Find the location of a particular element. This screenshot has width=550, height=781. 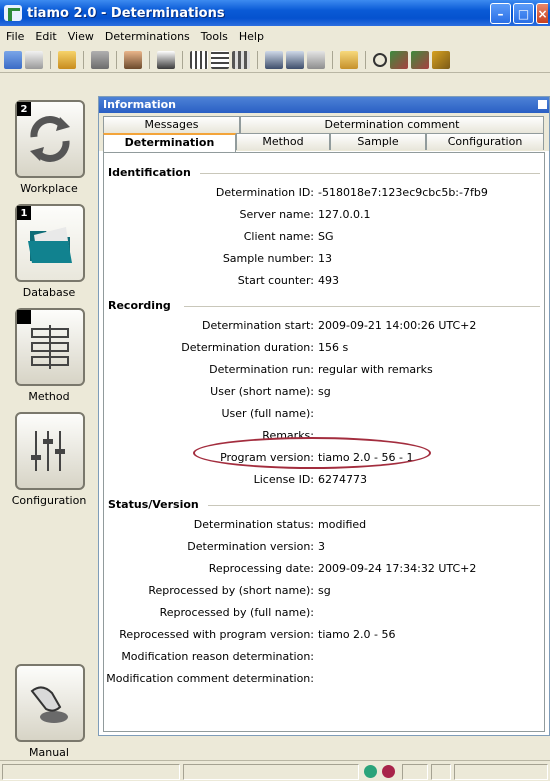

field-label: Sample number: is located at coordinates (268, 258).